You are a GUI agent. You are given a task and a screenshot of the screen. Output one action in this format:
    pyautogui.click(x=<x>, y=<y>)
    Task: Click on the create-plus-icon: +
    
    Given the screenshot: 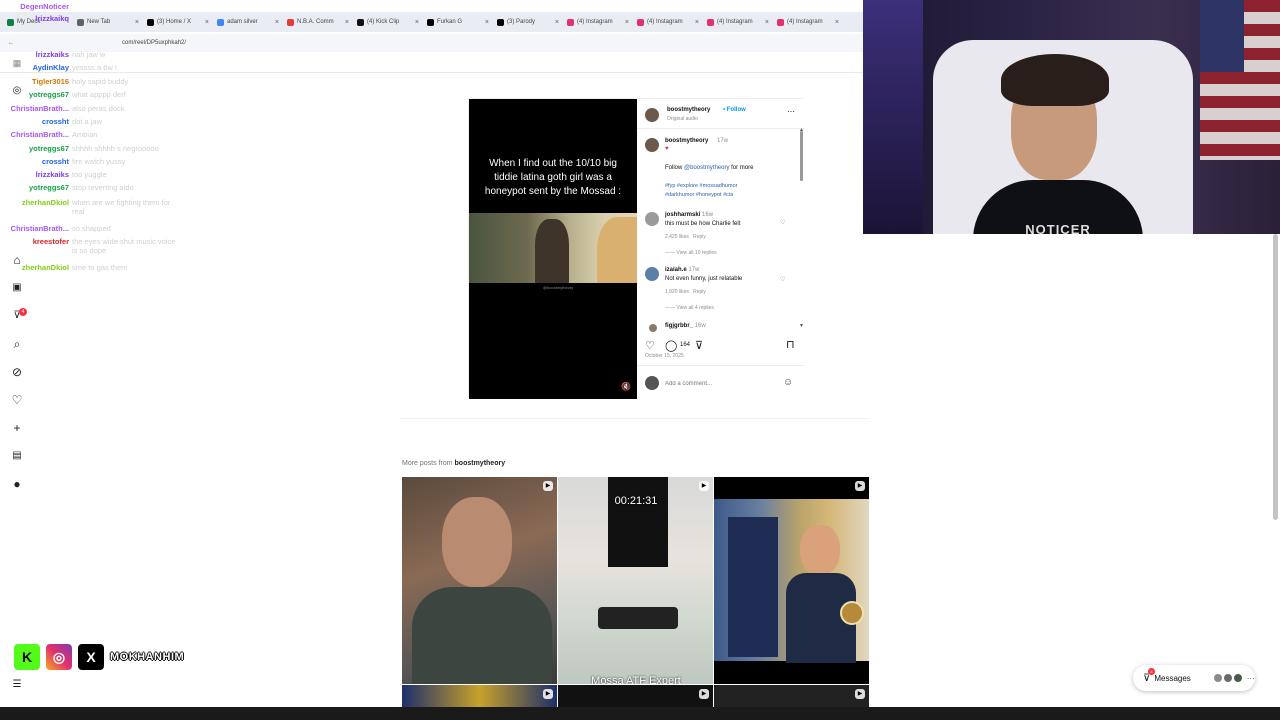 What is the action you would take?
    pyautogui.click(x=17, y=428)
    